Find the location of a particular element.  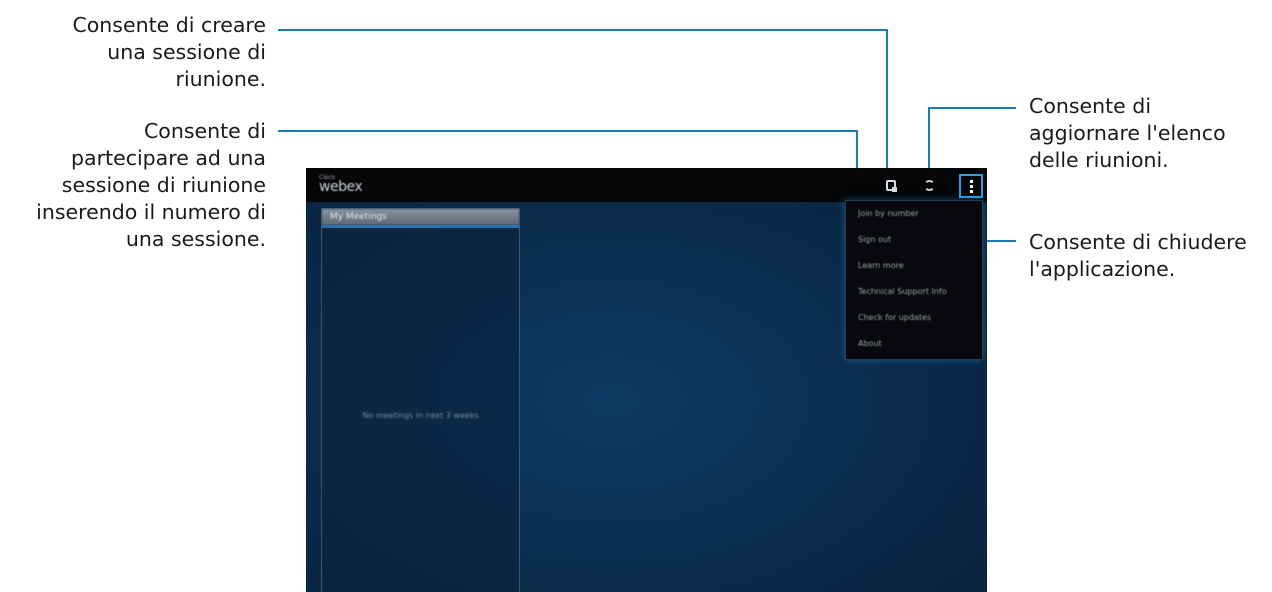

callout-line-2: aggiornare l'elenco is located at coordinates (1127, 133).